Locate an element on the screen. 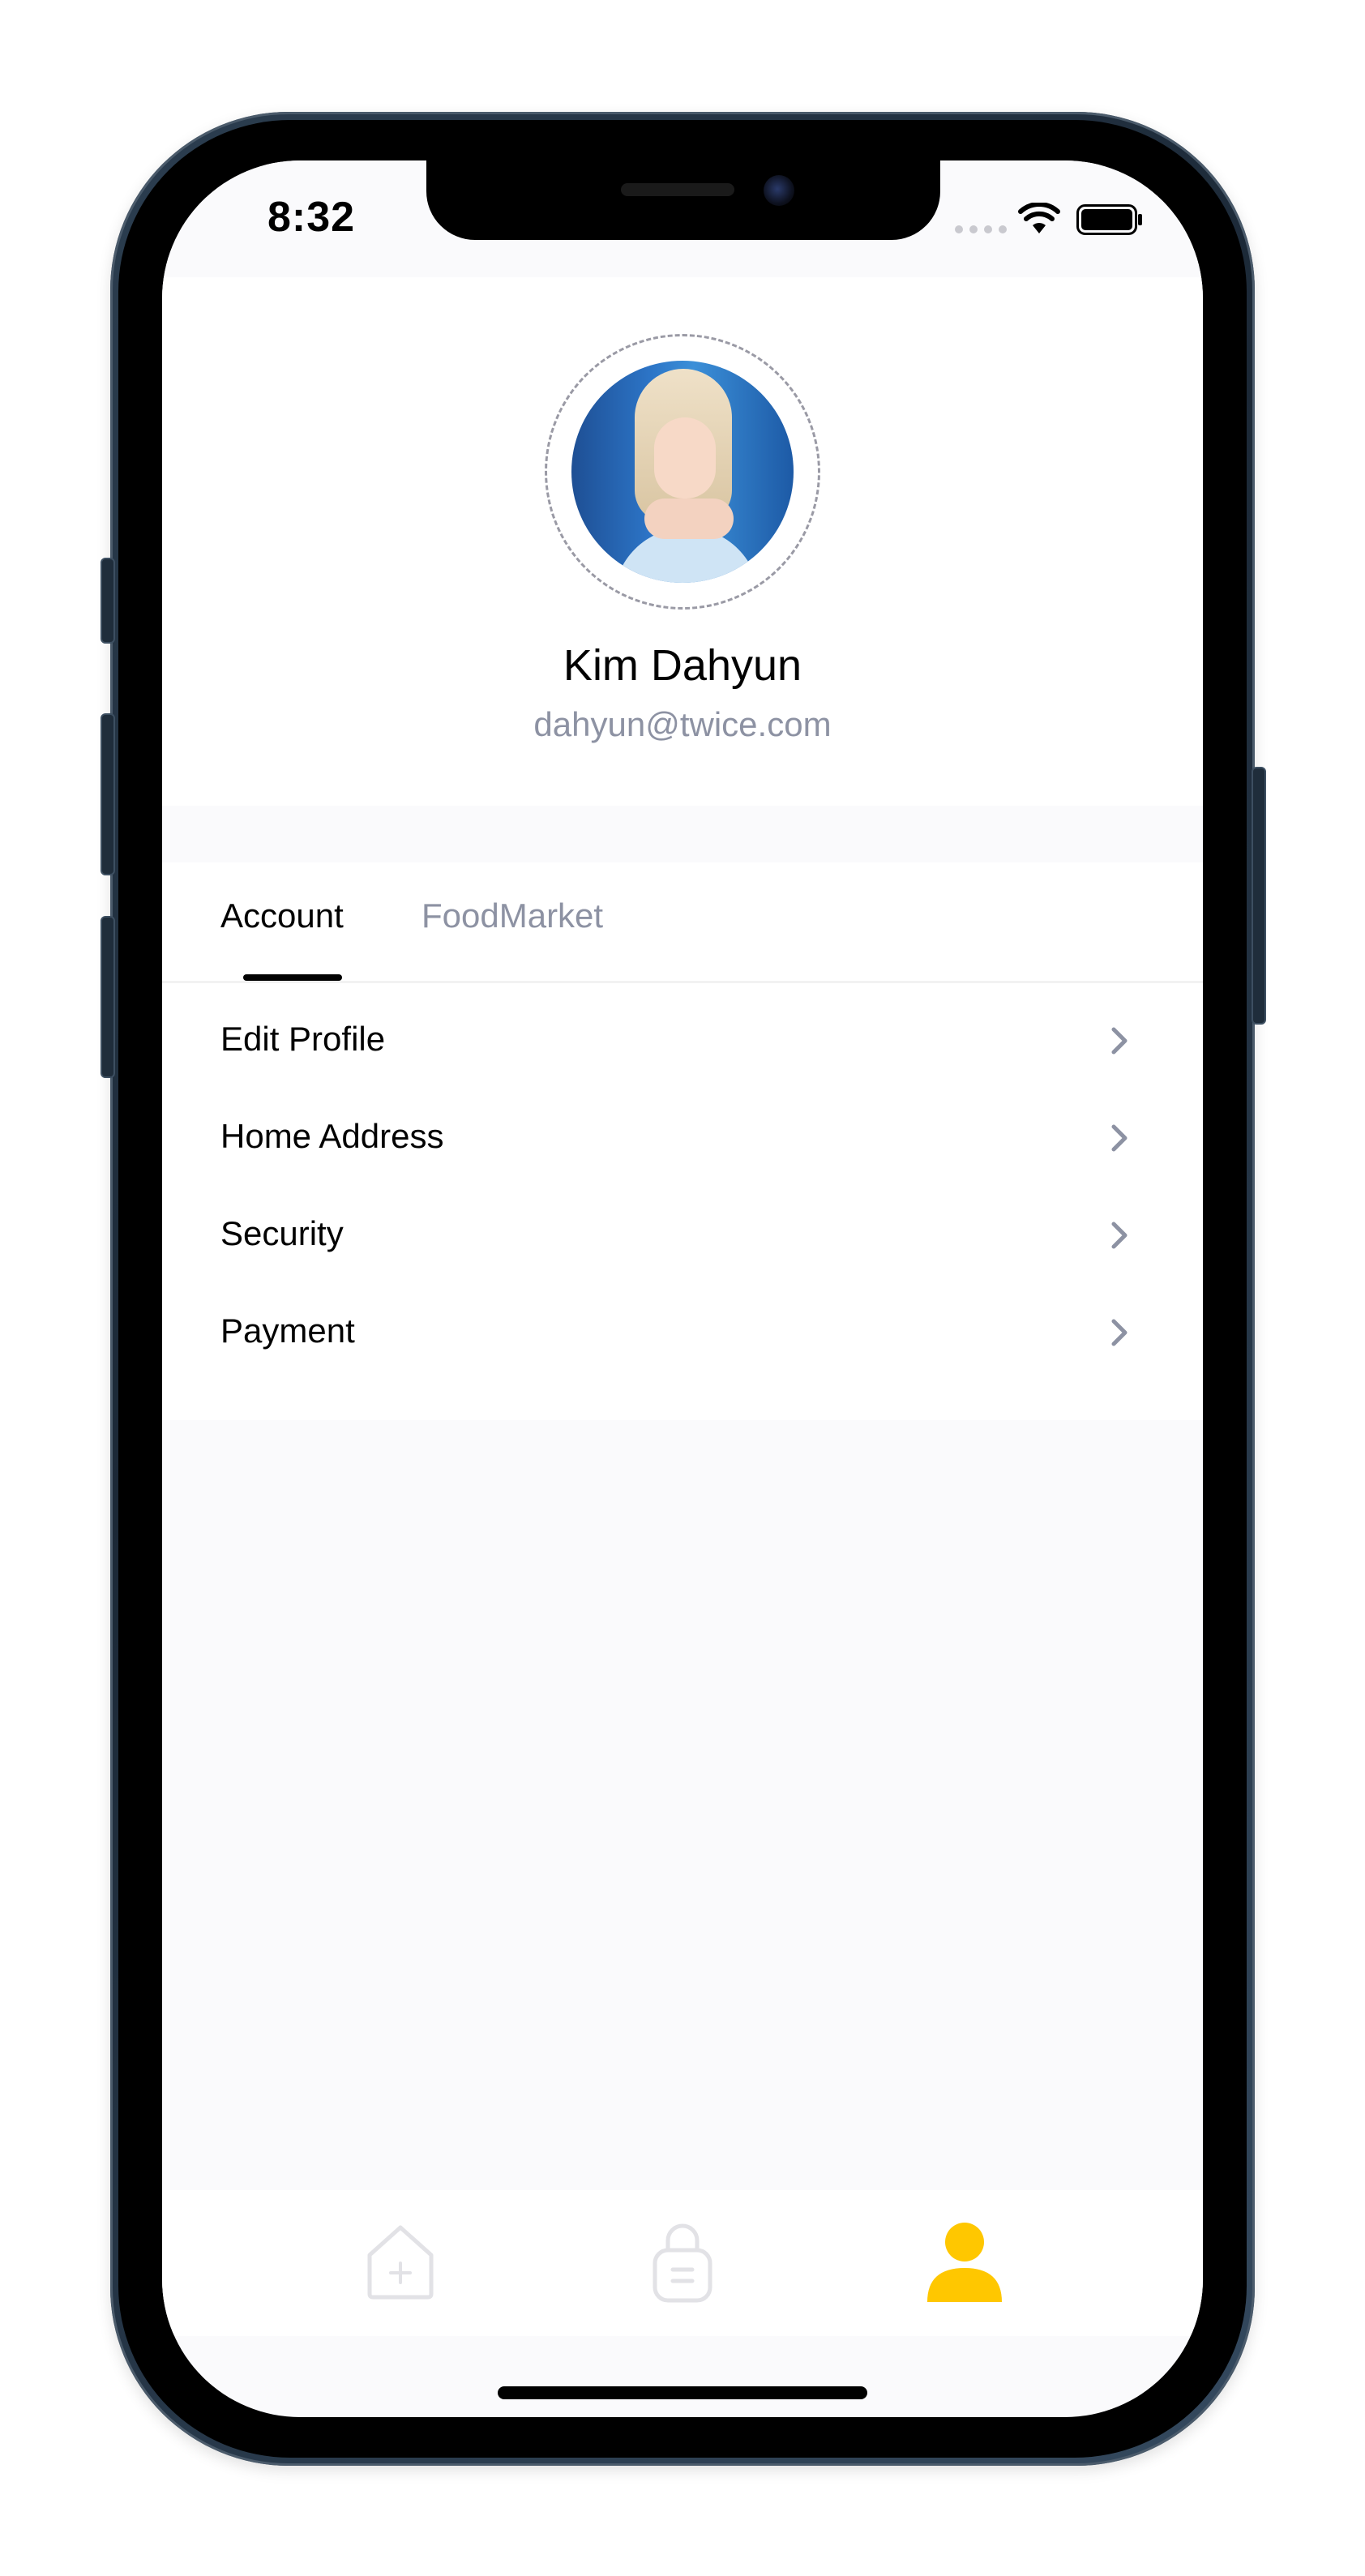 The image size is (1365, 2576). camera-icon is located at coordinates (779, 190).